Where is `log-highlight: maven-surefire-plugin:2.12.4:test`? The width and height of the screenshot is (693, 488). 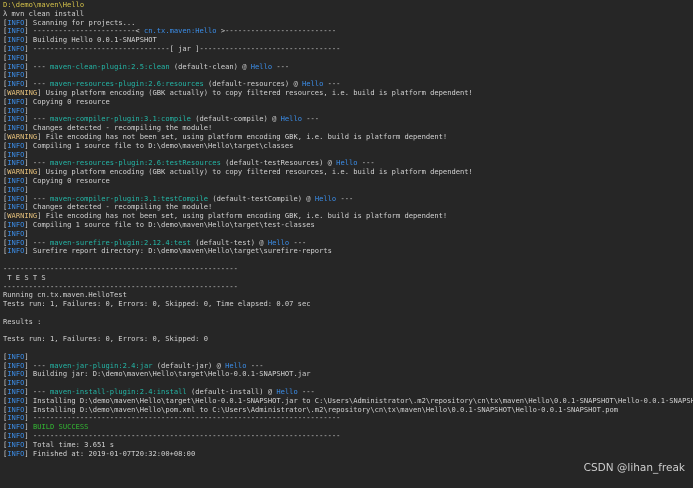
log-highlight: maven-surefire-plugin:2.12.4:test is located at coordinates (120, 242).